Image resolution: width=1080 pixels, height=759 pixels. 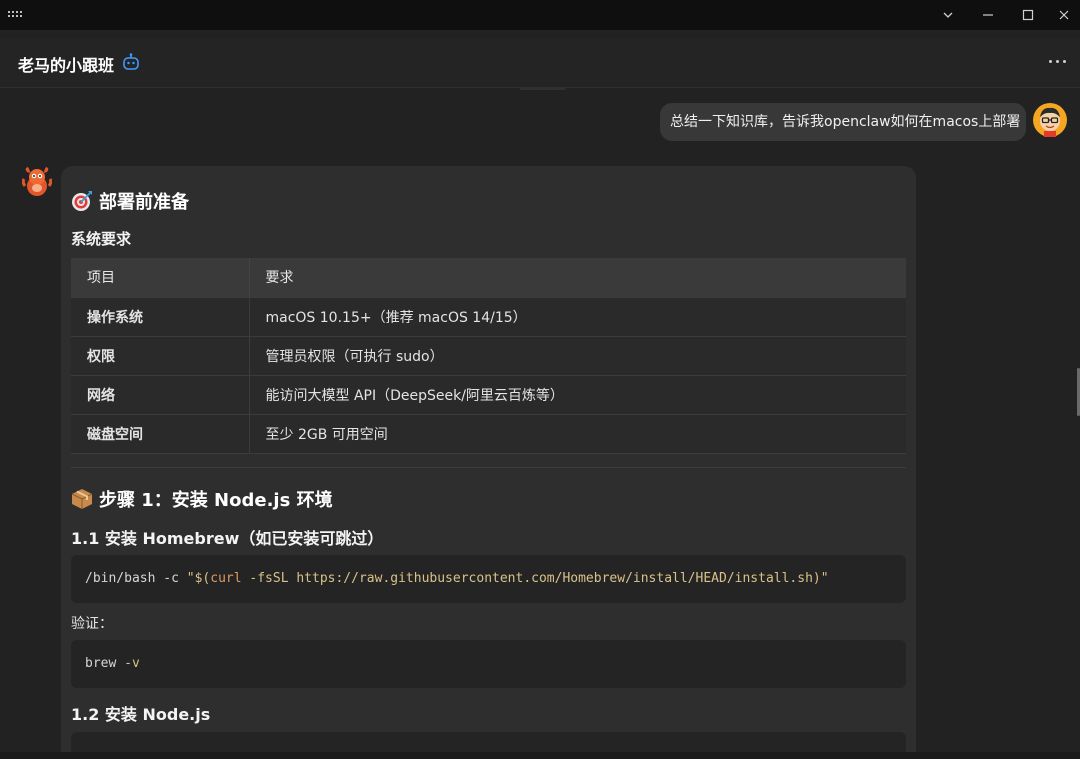 I want to click on maximize-icon, so click(x=1028, y=15).